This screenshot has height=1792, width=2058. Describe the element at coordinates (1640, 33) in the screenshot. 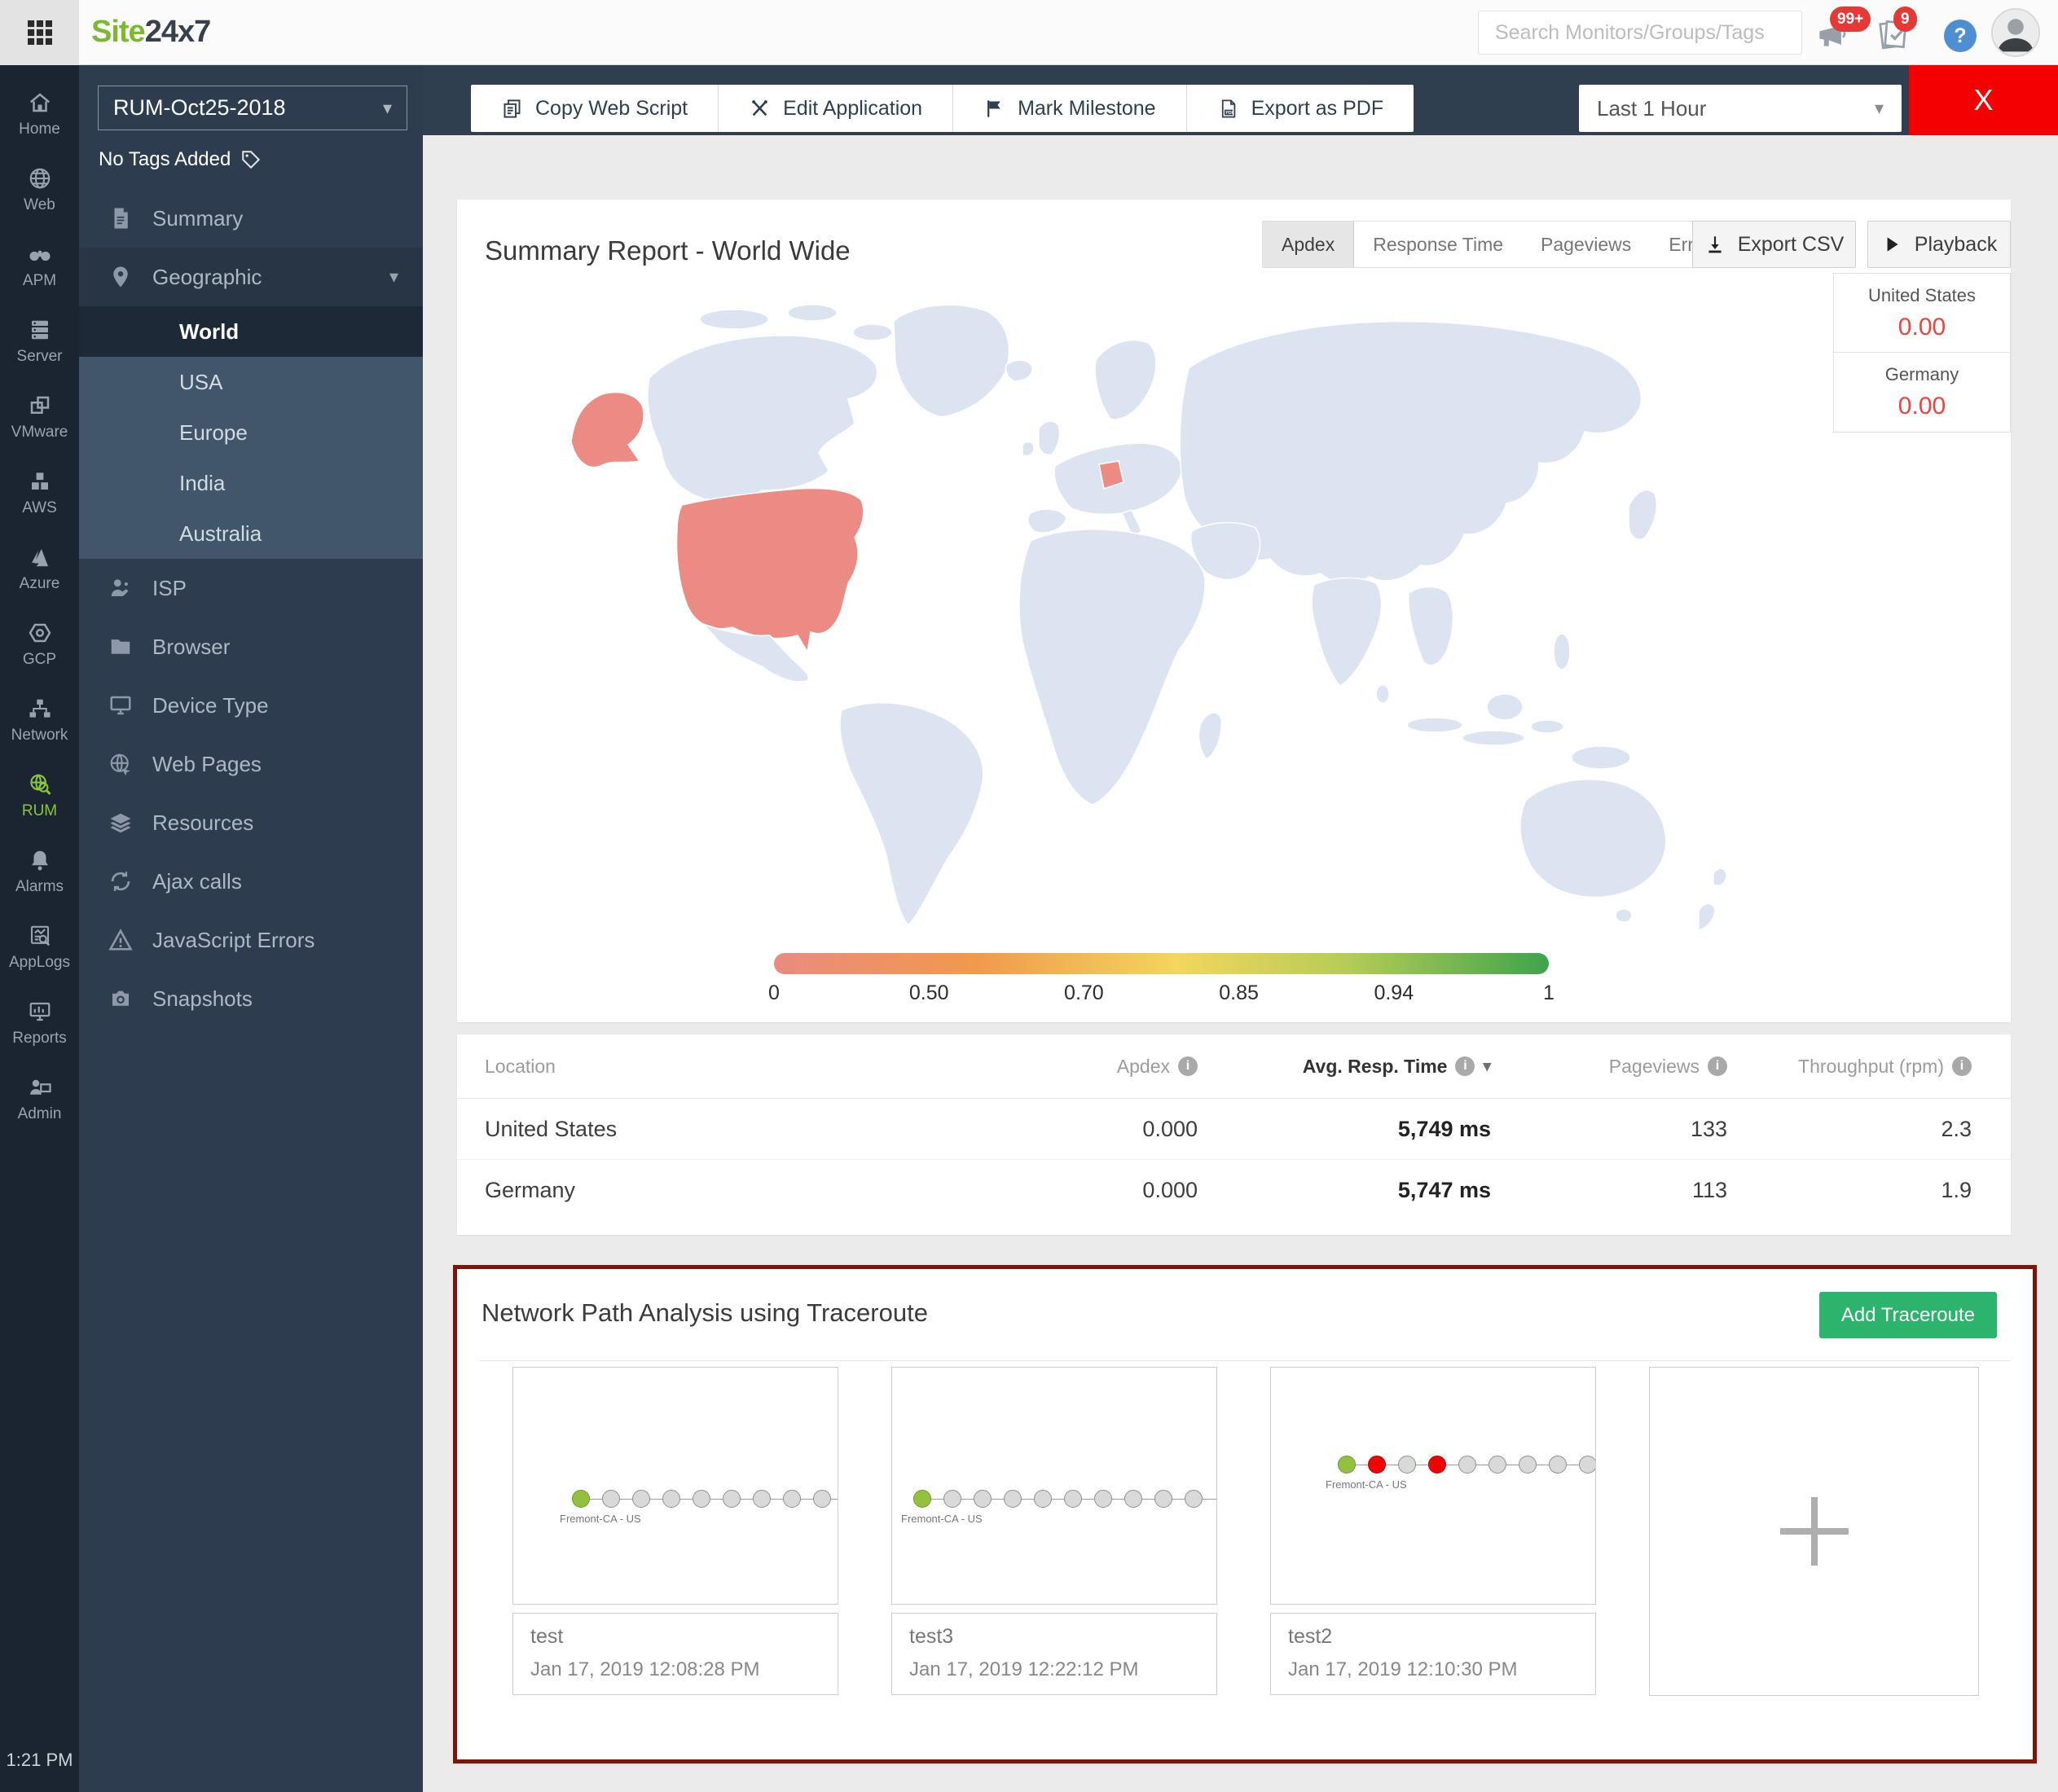

I see `search-input` at that location.